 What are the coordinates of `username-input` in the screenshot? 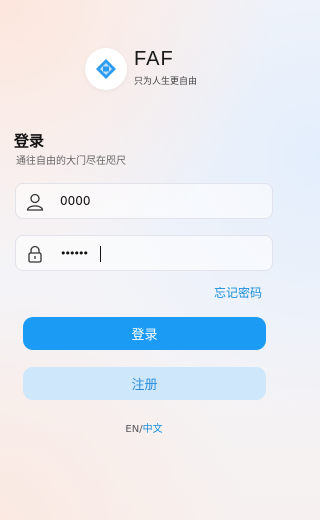 It's located at (160, 201).